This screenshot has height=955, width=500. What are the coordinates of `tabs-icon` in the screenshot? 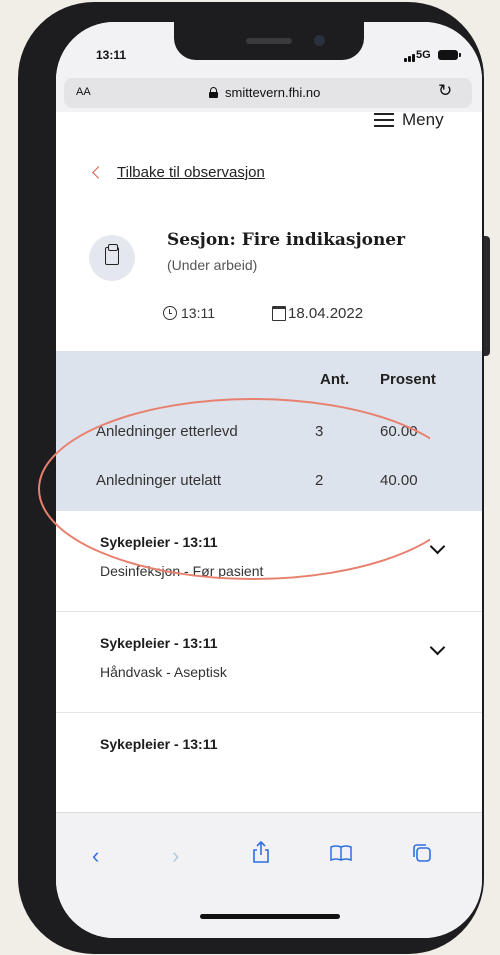 It's located at (422, 853).